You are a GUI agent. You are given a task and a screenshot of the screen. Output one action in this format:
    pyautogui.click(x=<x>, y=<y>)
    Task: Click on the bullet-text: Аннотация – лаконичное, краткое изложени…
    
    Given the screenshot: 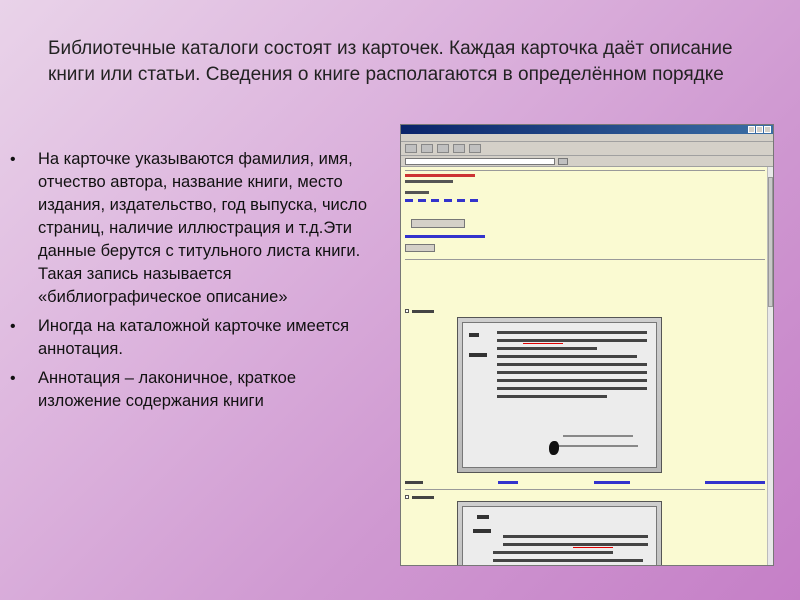 What is the action you would take?
    pyautogui.click(x=167, y=389)
    